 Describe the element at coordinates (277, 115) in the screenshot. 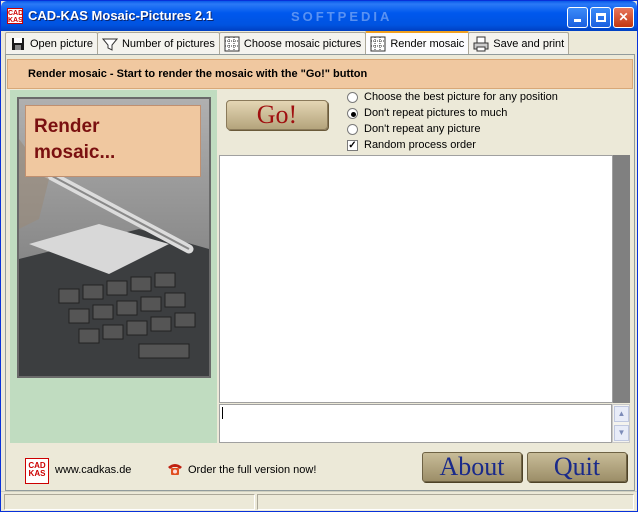

I see `go-button: Go!` at that location.